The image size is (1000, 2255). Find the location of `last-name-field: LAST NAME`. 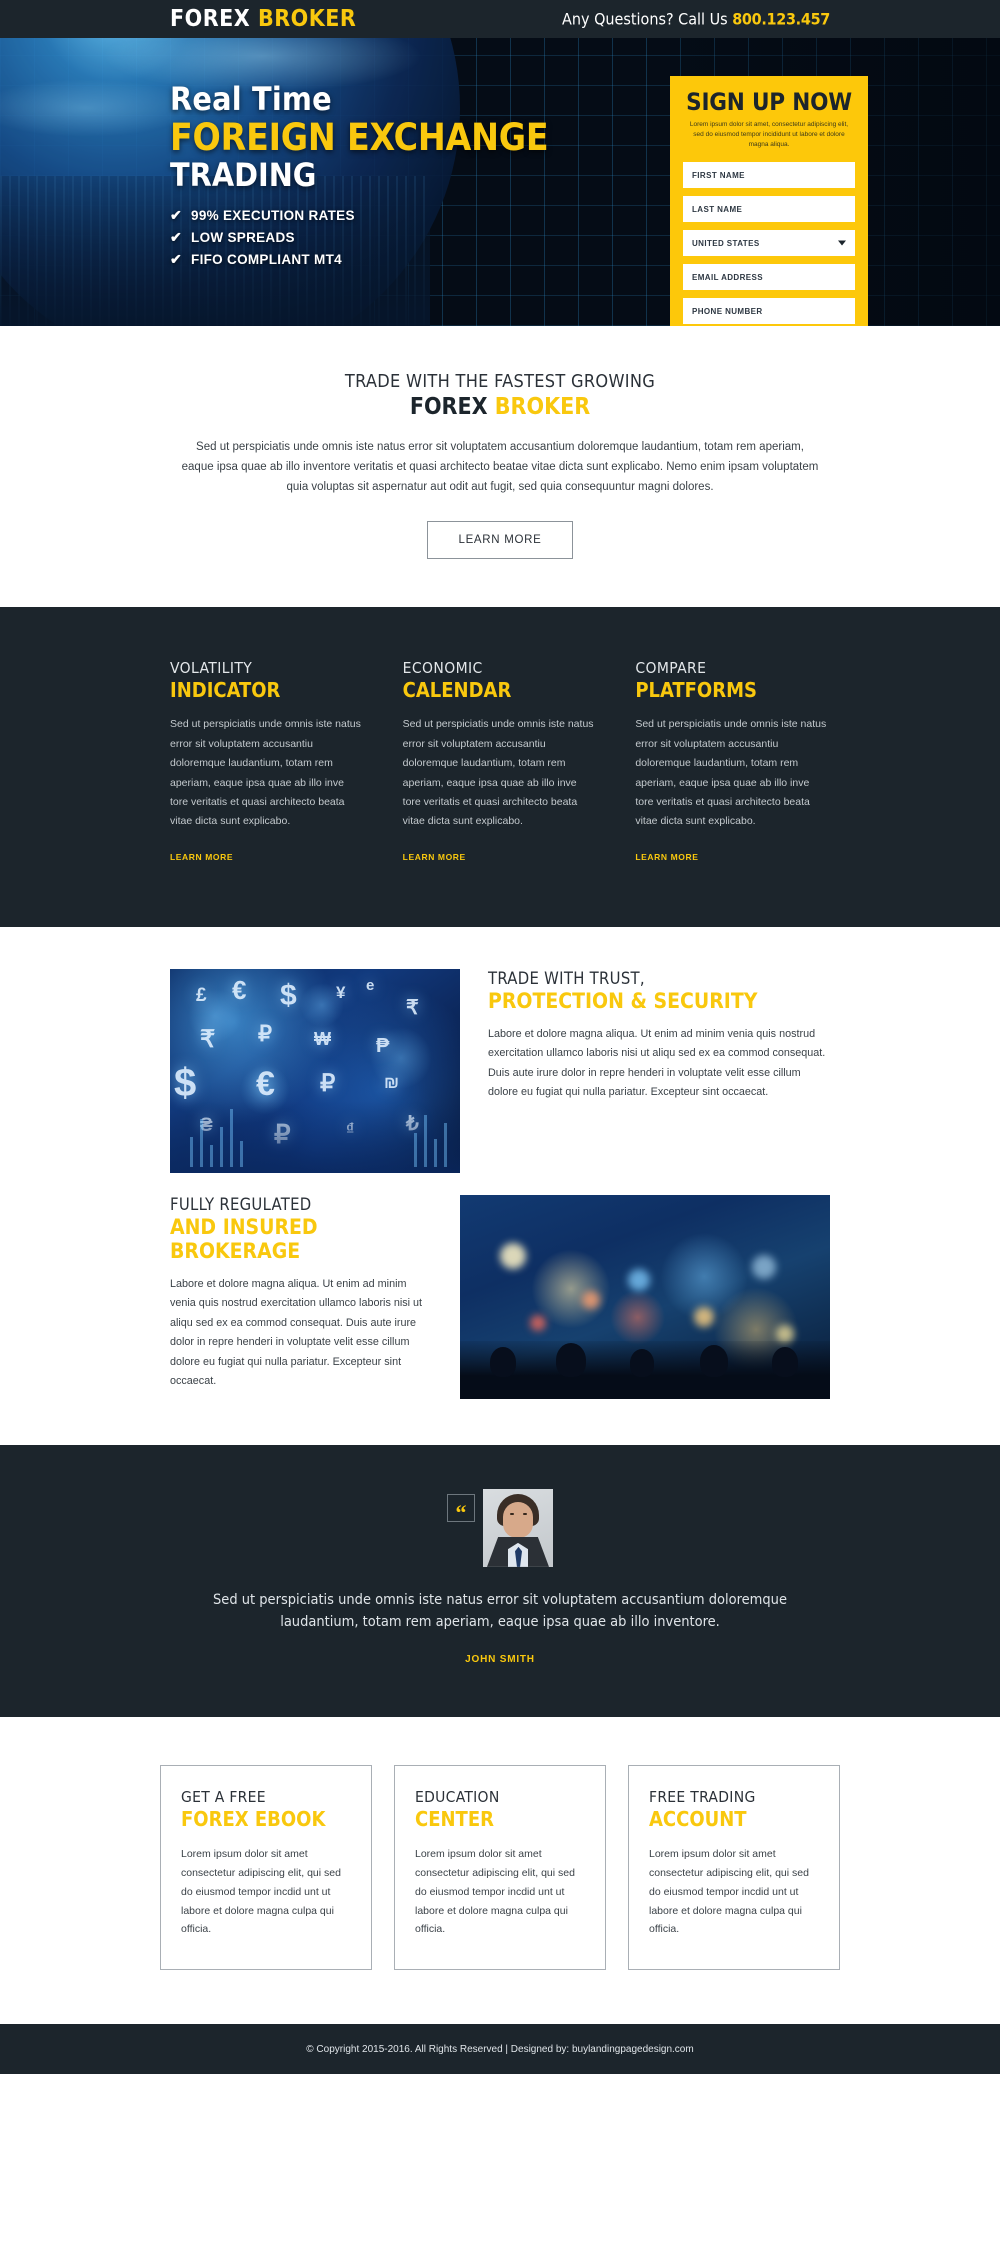

last-name-field: LAST NAME is located at coordinates (769, 209).